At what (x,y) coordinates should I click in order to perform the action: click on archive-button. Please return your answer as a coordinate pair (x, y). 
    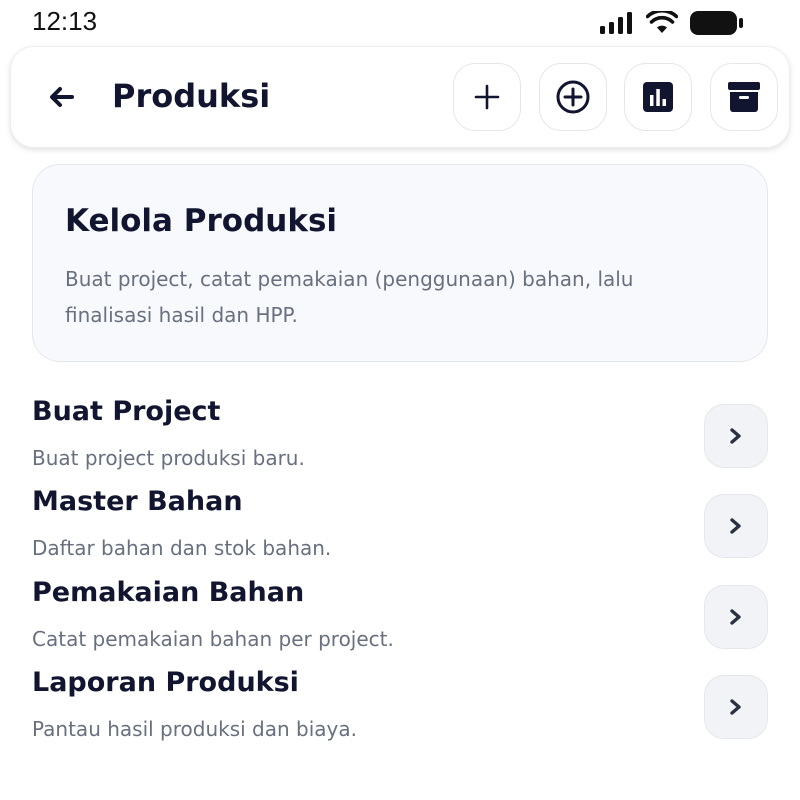
    Looking at the image, I should click on (744, 97).